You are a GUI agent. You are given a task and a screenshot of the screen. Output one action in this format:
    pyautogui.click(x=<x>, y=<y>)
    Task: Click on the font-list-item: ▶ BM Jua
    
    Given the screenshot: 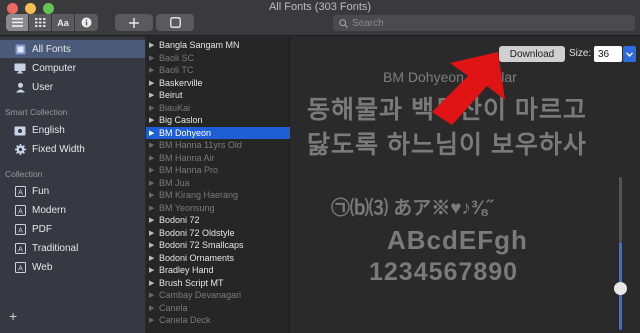 What is the action you would take?
    pyautogui.click(x=218, y=183)
    